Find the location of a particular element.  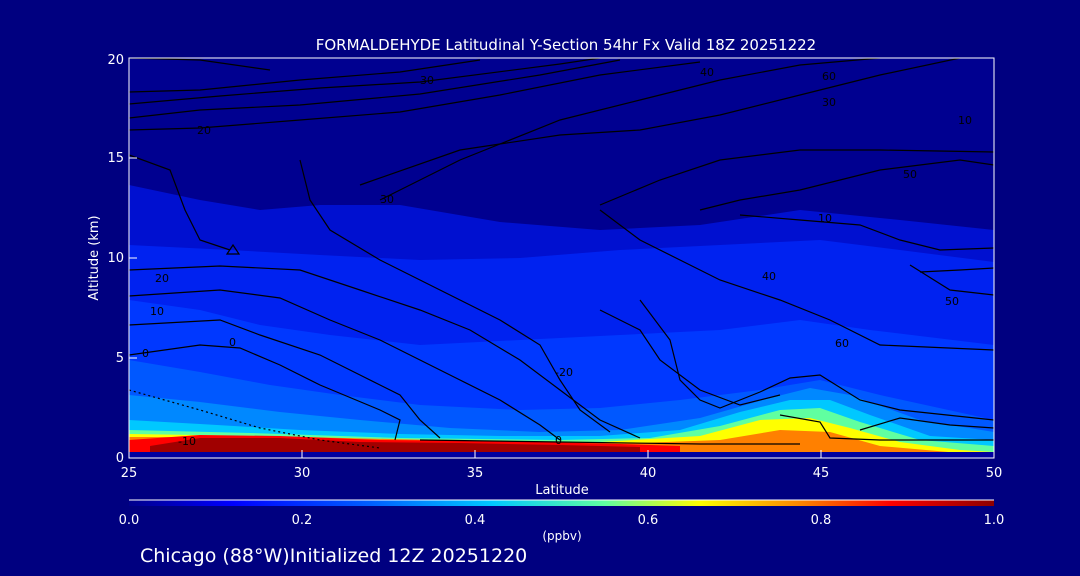

colorbar-strip is located at coordinates (561, 503).